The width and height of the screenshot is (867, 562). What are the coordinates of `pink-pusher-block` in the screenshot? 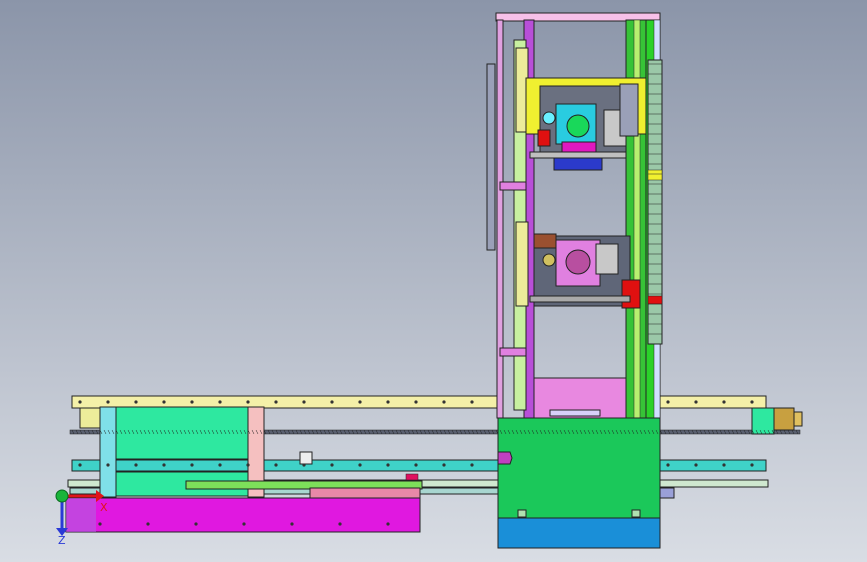 It's located at (365, 493).